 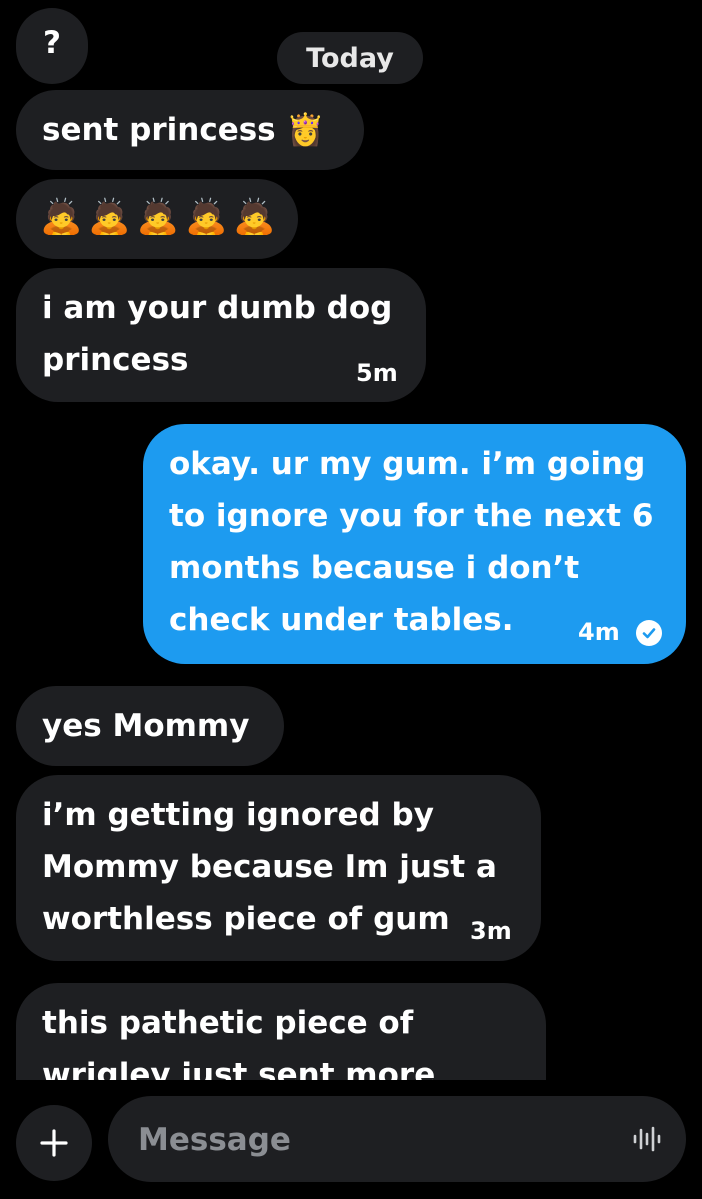 What do you see at coordinates (238, 815) in the screenshot?
I see `message-line: i’m getting ignored by` at bounding box center [238, 815].